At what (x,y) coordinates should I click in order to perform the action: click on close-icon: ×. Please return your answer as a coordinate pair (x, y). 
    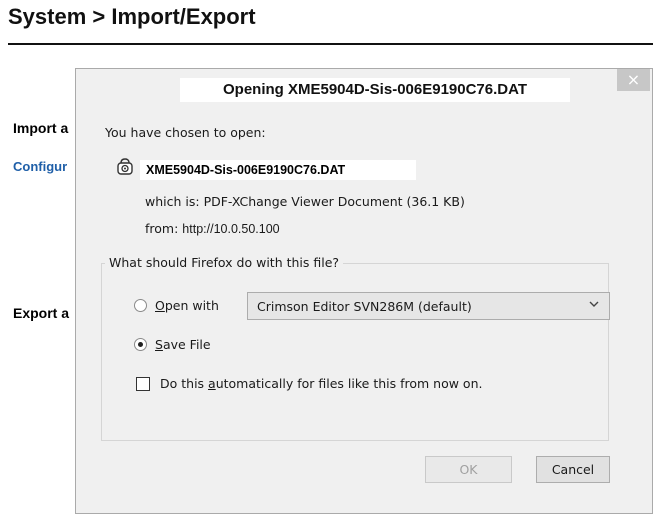
    Looking at the image, I should click on (633, 79).